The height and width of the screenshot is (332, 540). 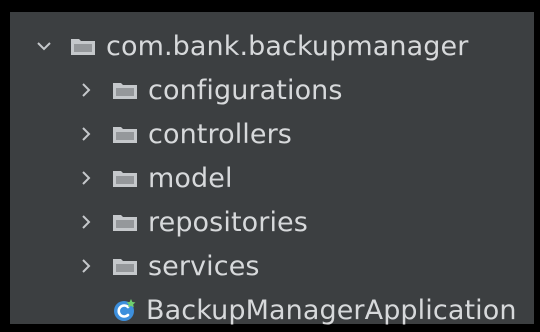 What do you see at coordinates (190, 178) in the screenshot?
I see `tree-row-label: model` at bounding box center [190, 178].